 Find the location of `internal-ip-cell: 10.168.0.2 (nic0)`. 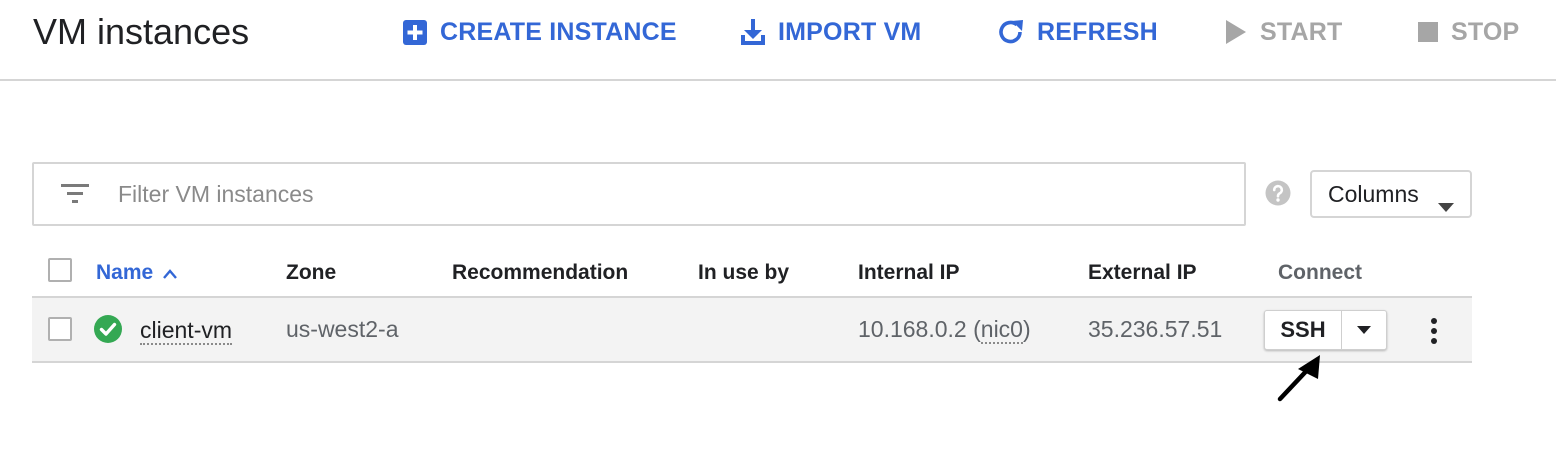

internal-ip-cell: 10.168.0.2 (nic0) is located at coordinates (944, 330).